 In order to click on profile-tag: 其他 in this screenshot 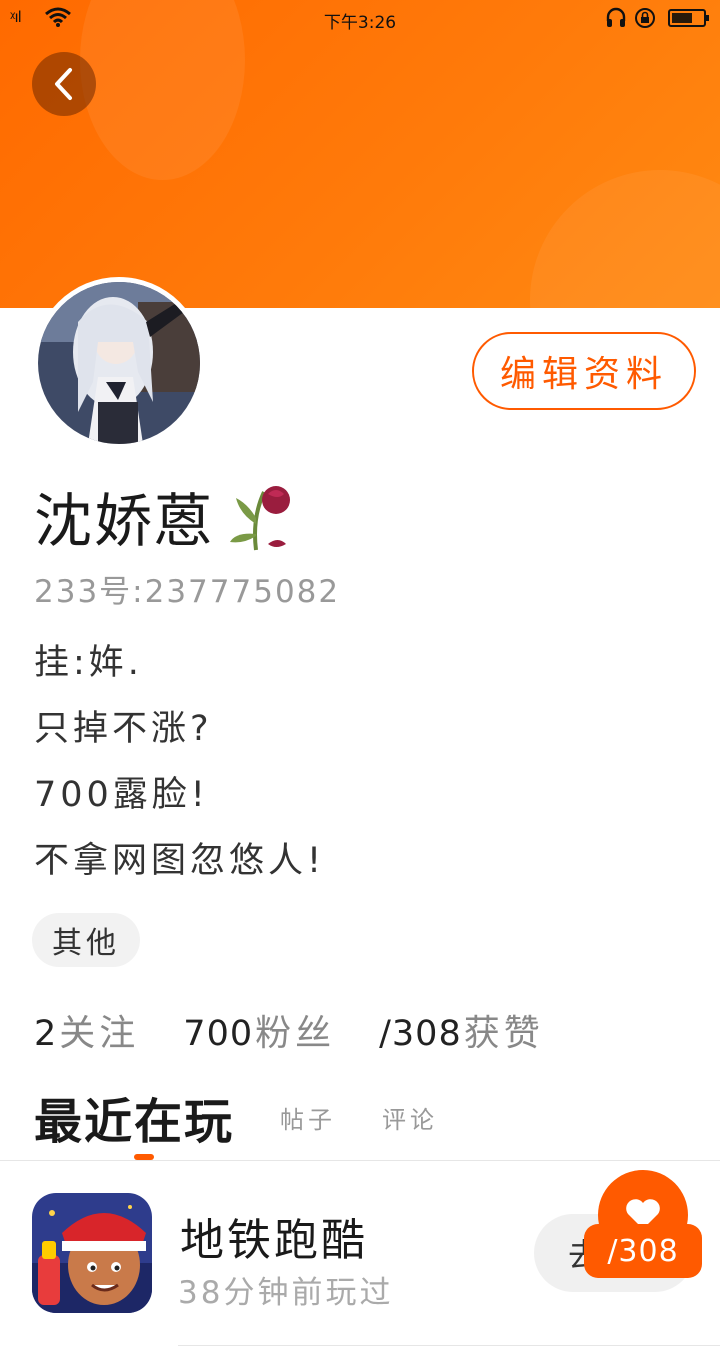, I will do `click(86, 940)`.